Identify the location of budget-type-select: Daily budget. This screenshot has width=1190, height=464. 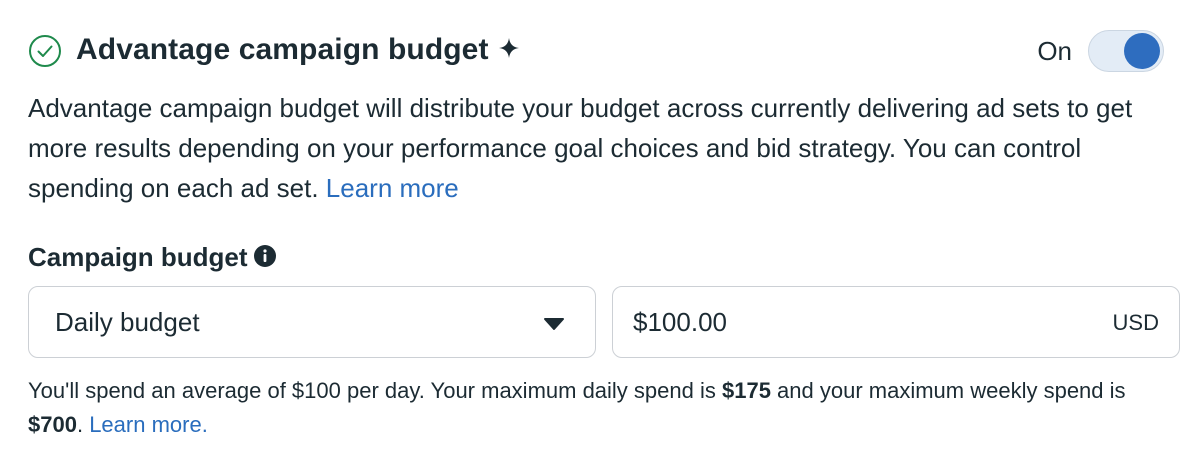
(312, 322).